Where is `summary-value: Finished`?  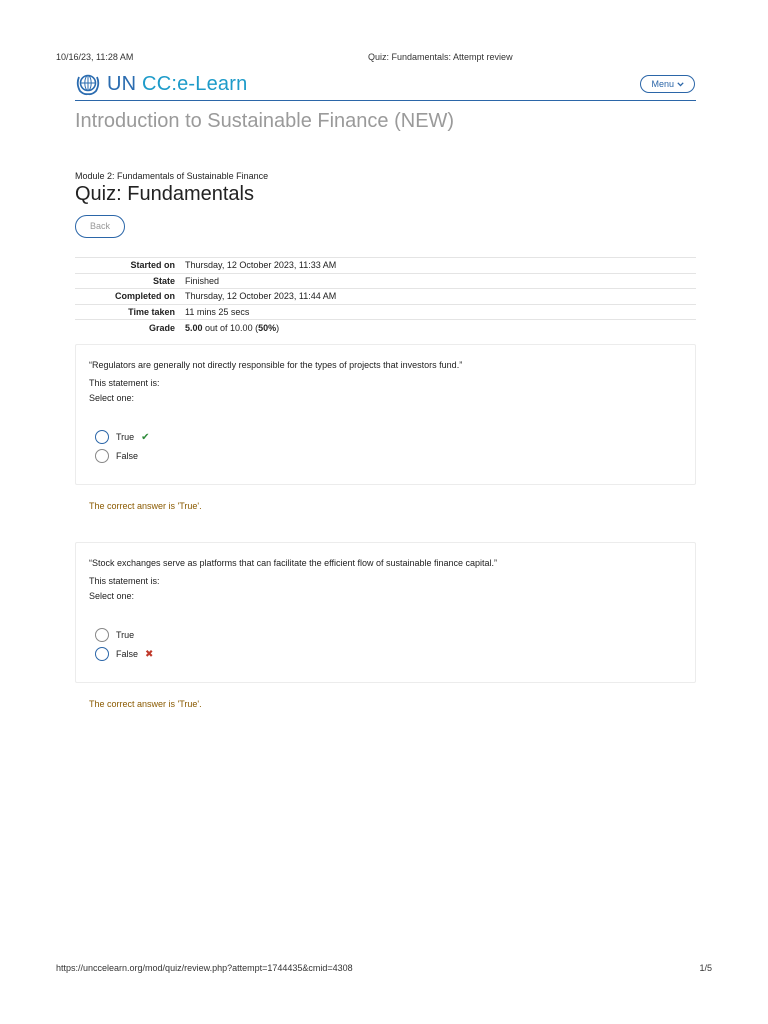
summary-value: Finished is located at coordinates (438, 280).